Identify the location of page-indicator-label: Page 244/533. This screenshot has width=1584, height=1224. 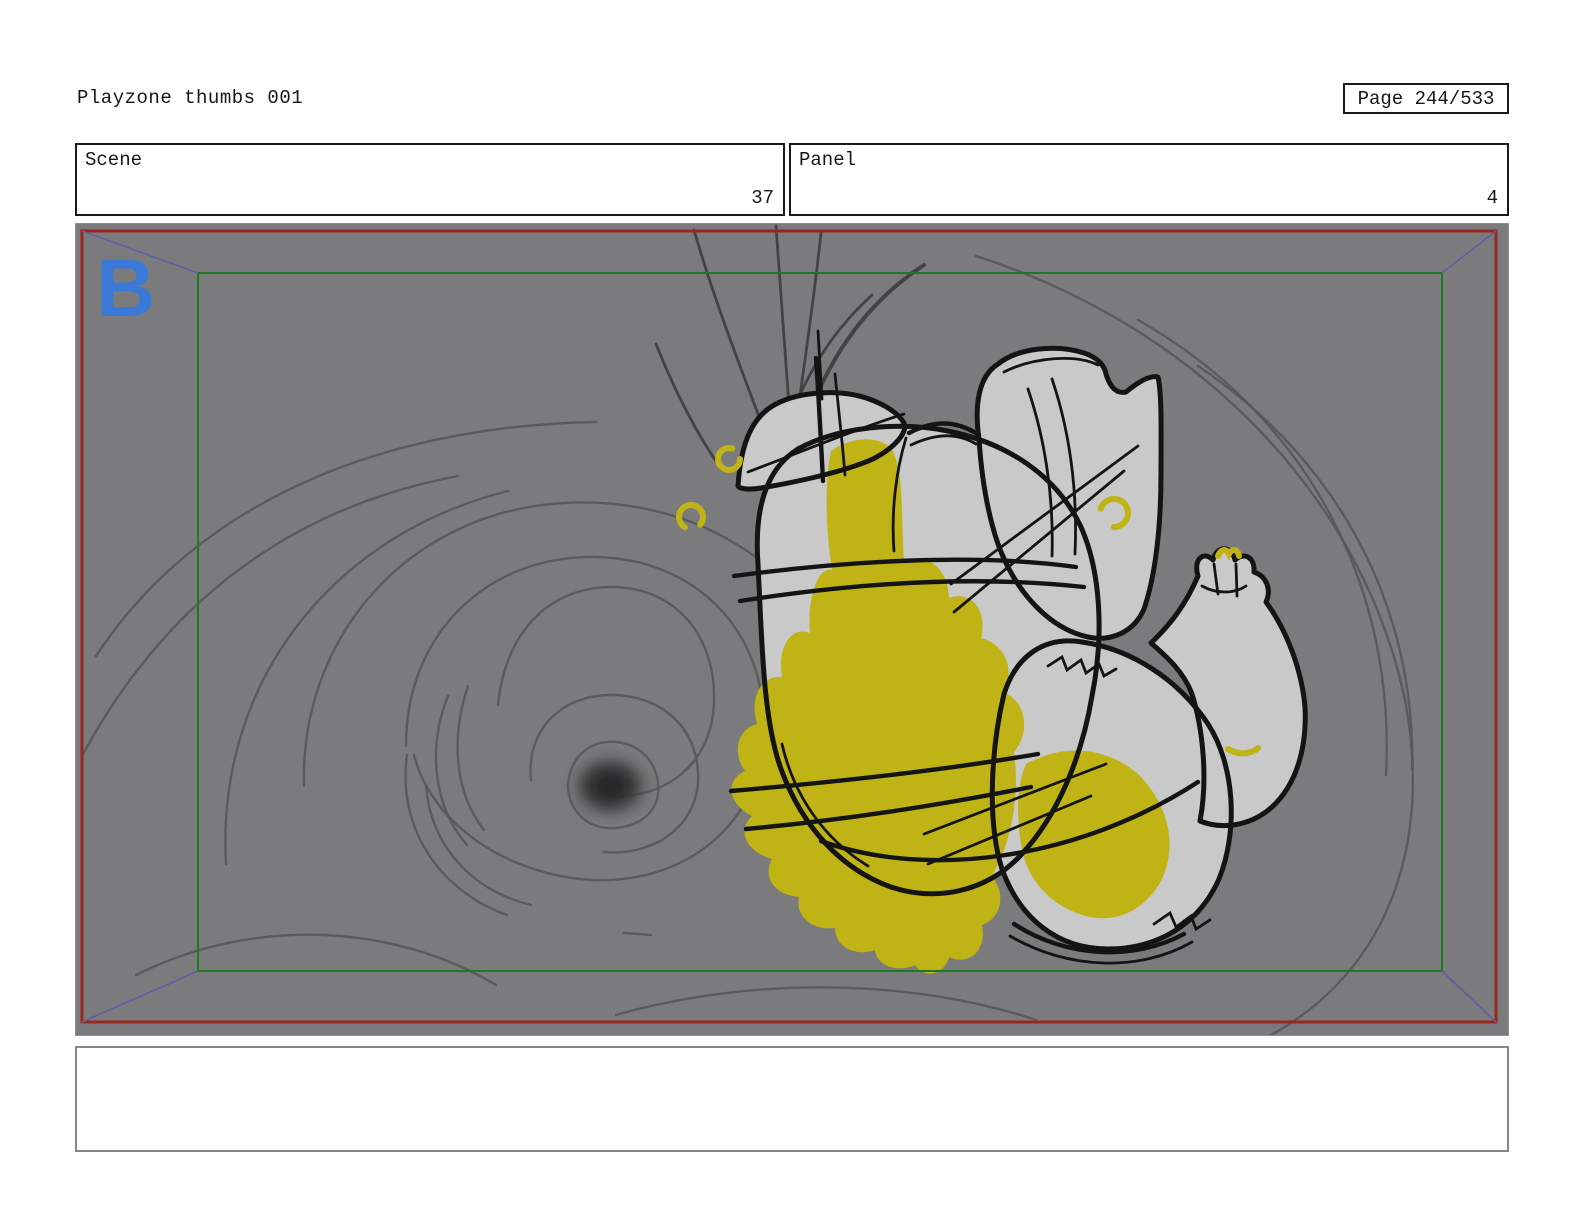
(1426, 98).